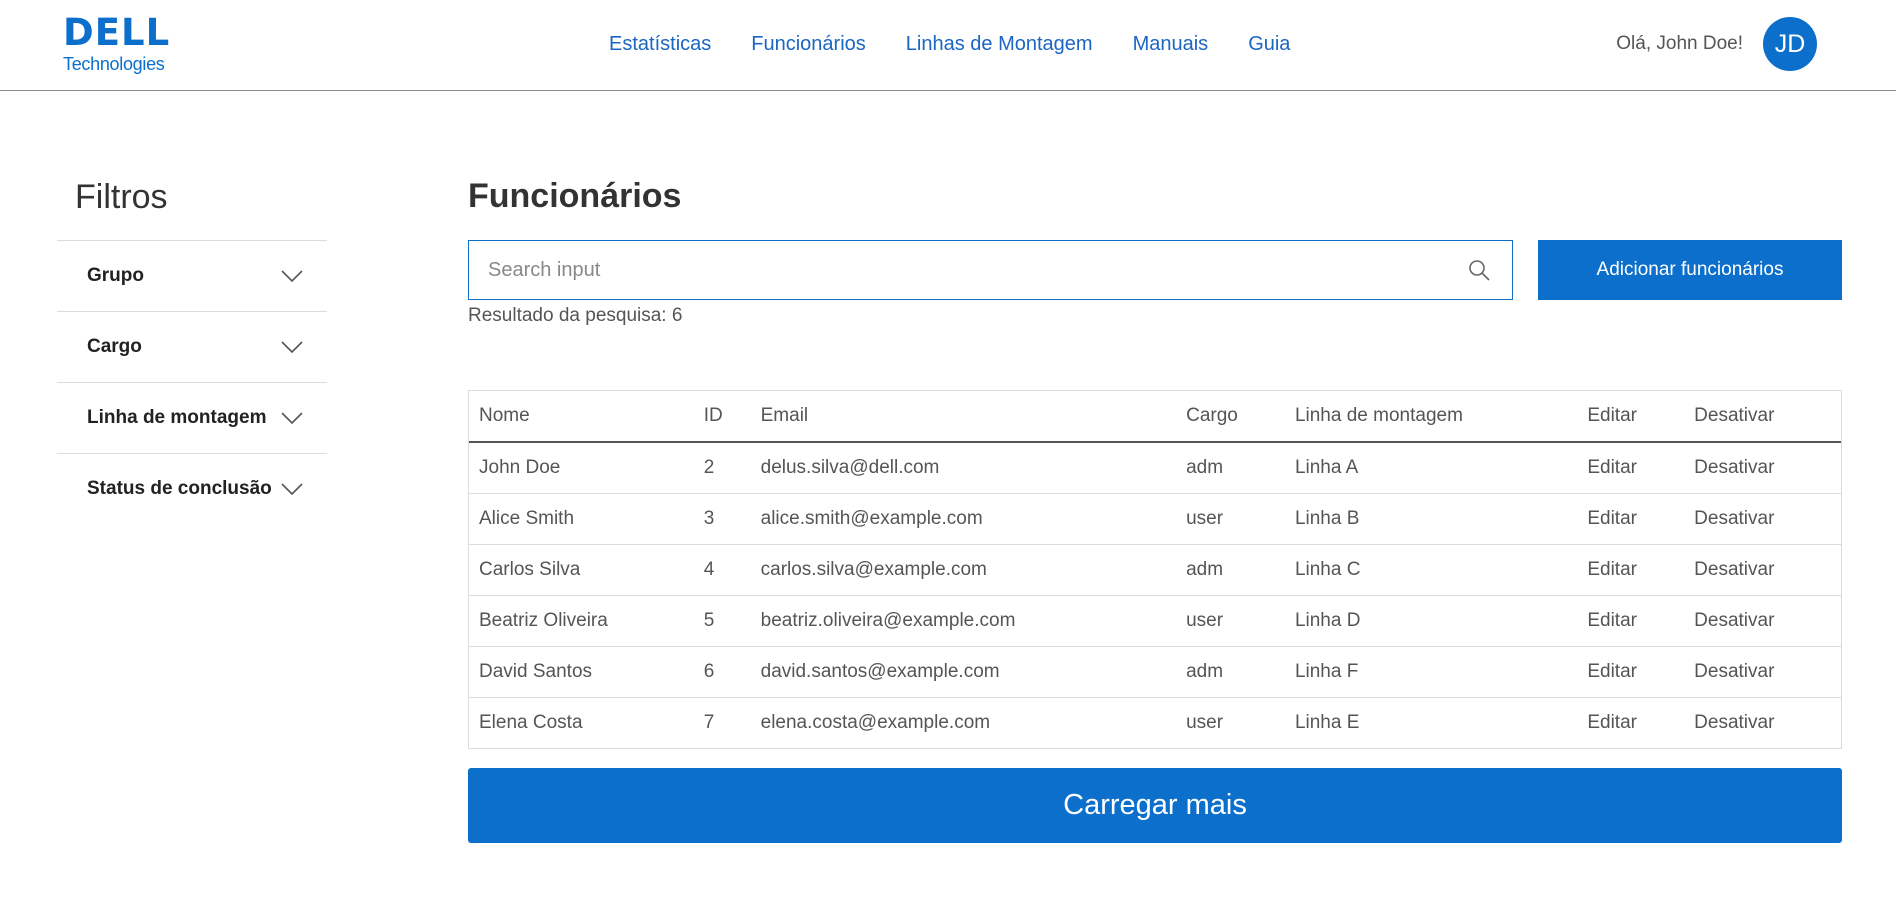 The width and height of the screenshot is (1896, 903). What do you see at coordinates (722, 570) in the screenshot?
I see `cell-id: 4` at bounding box center [722, 570].